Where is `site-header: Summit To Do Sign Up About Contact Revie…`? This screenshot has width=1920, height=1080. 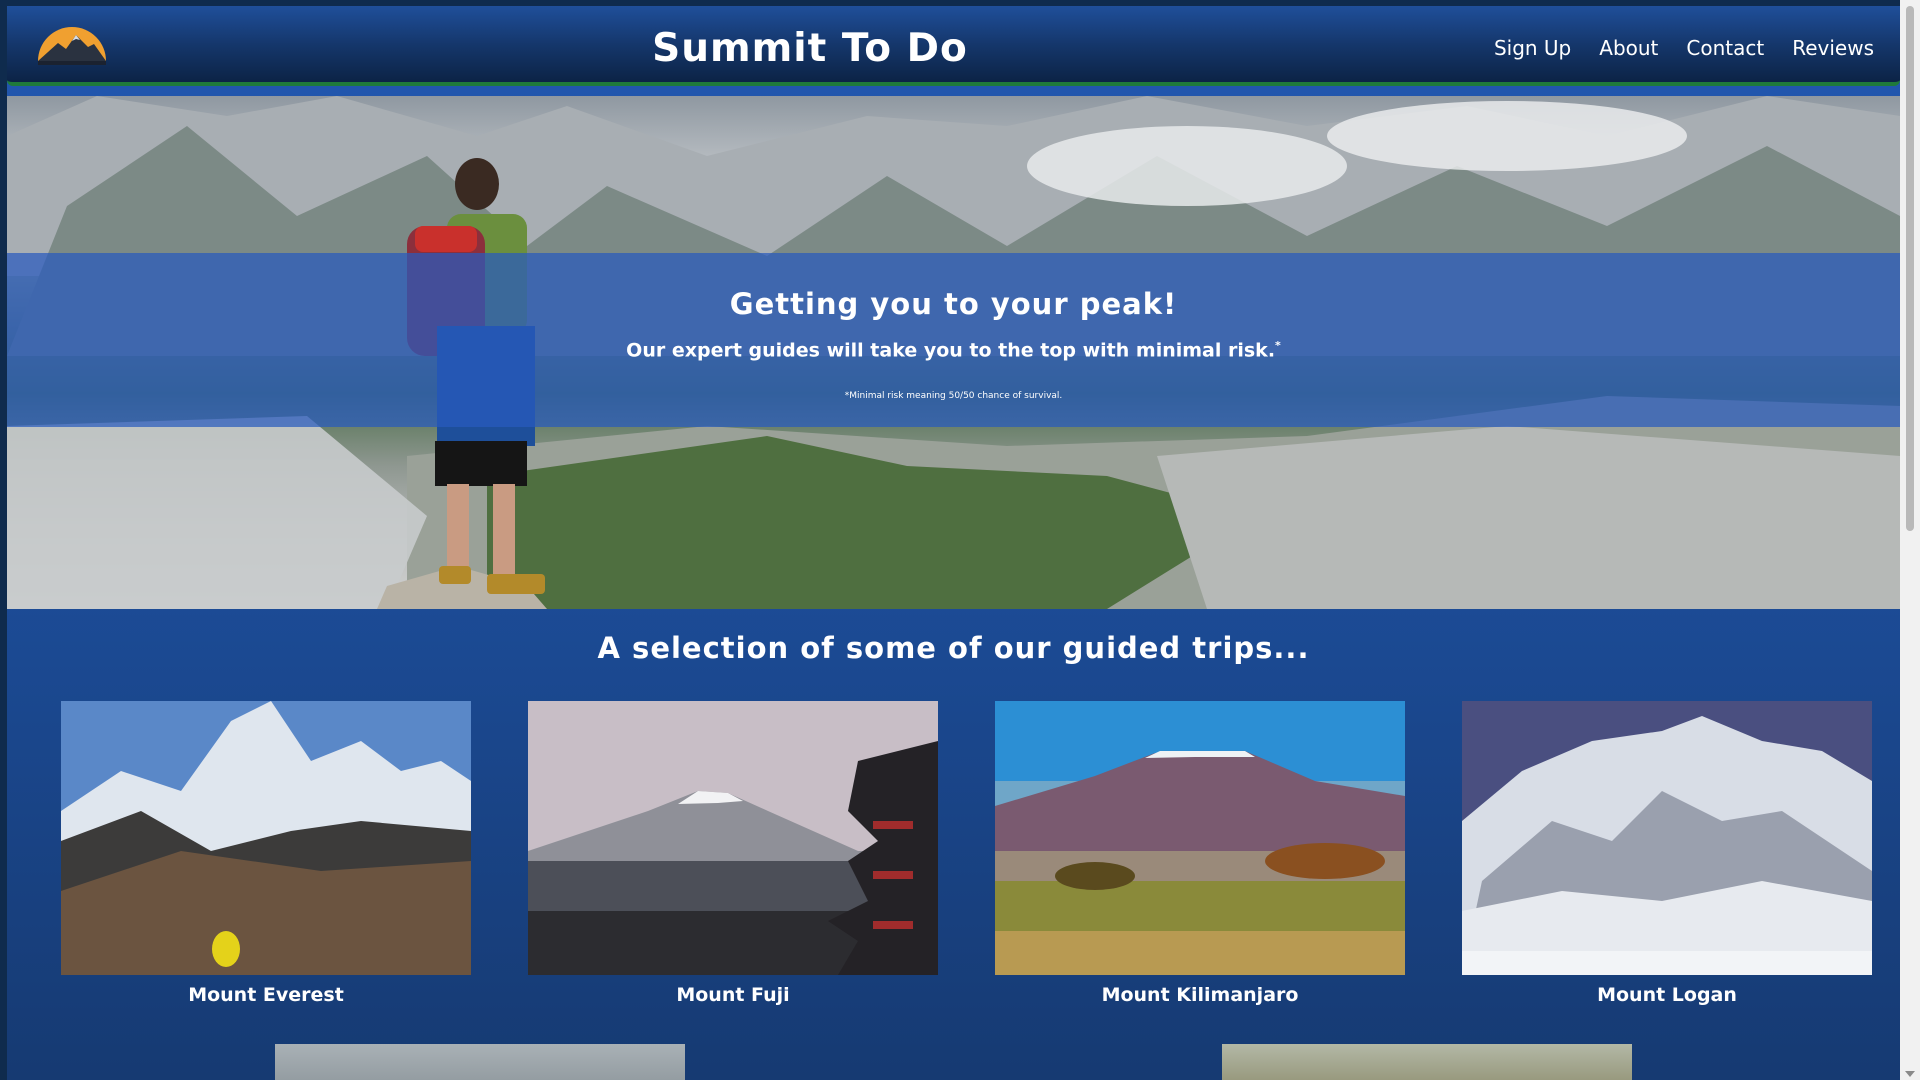
site-header: Summit To Do Sign Up About Contact Revie… is located at coordinates (953, 46).